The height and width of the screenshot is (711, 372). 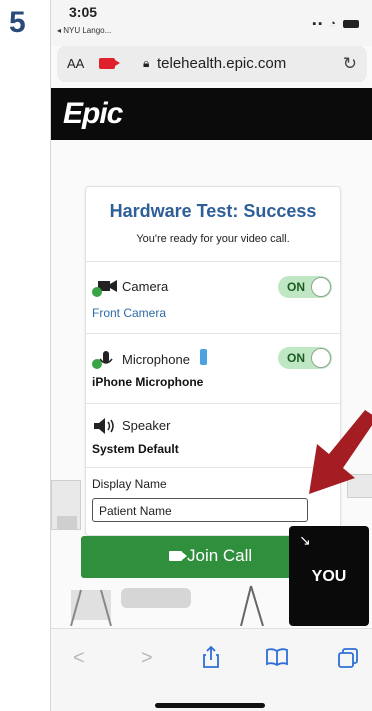 What do you see at coordinates (79, 658) in the screenshot?
I see `back-button: <` at bounding box center [79, 658].